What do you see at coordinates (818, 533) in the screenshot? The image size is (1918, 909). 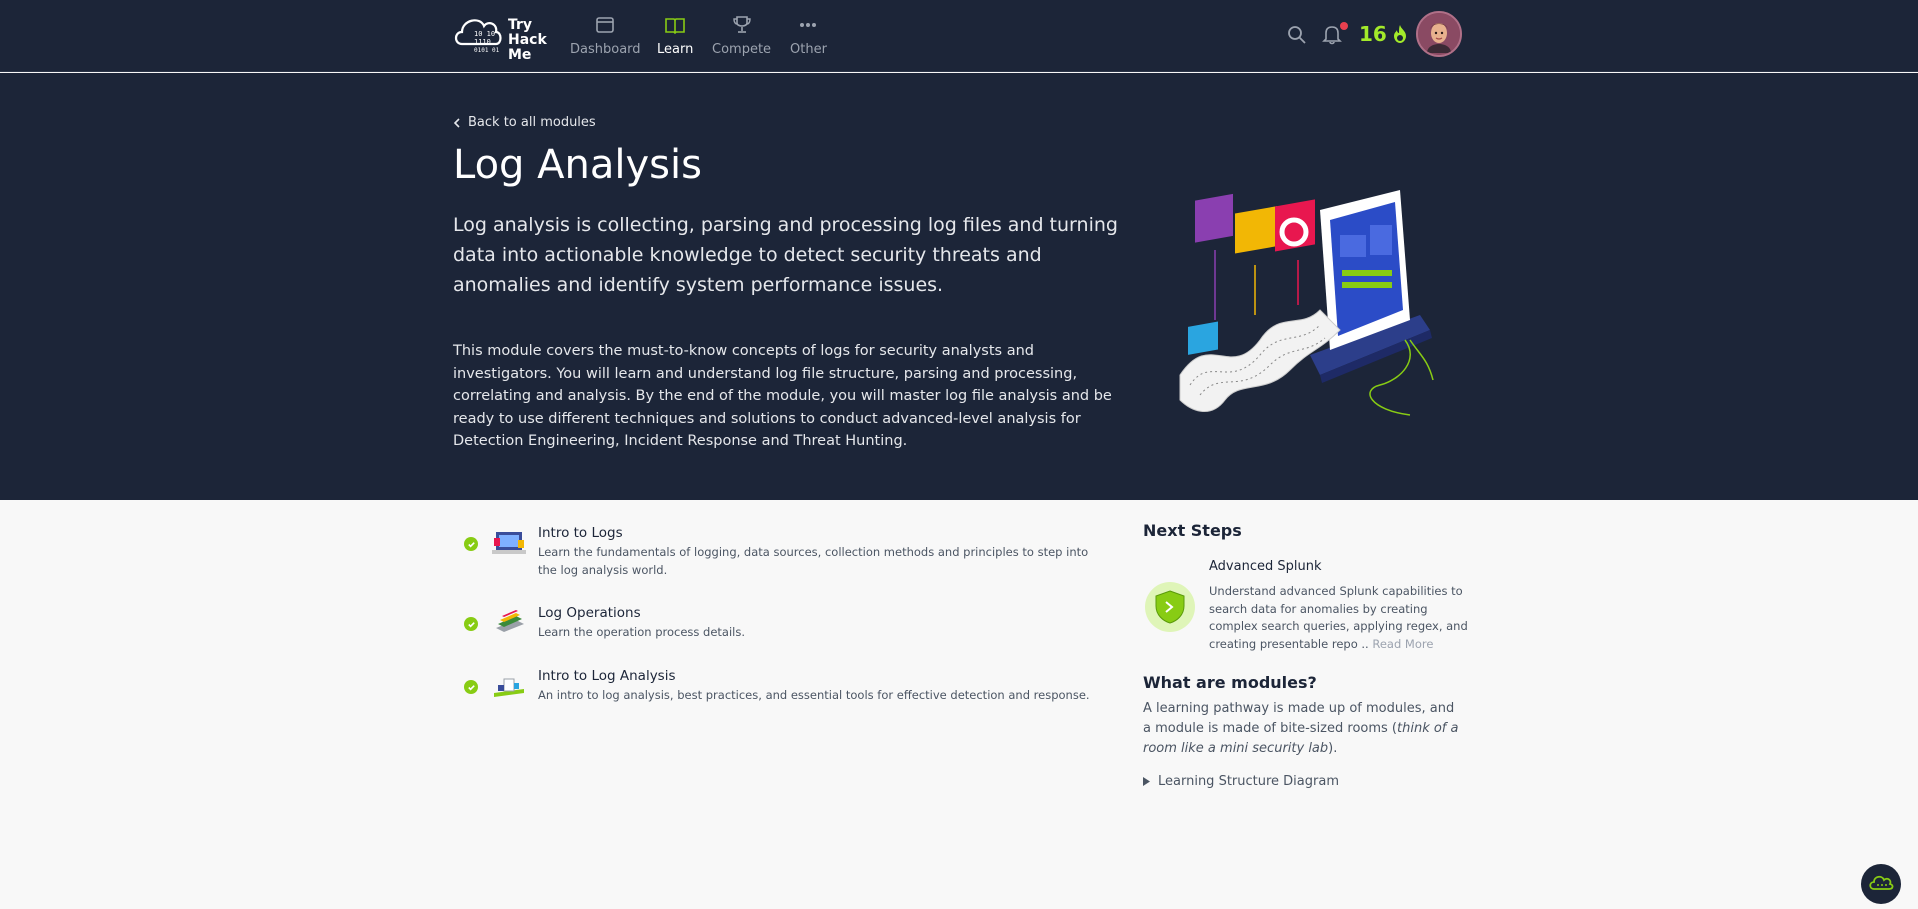 I see `room-title: Intro to Logs` at bounding box center [818, 533].